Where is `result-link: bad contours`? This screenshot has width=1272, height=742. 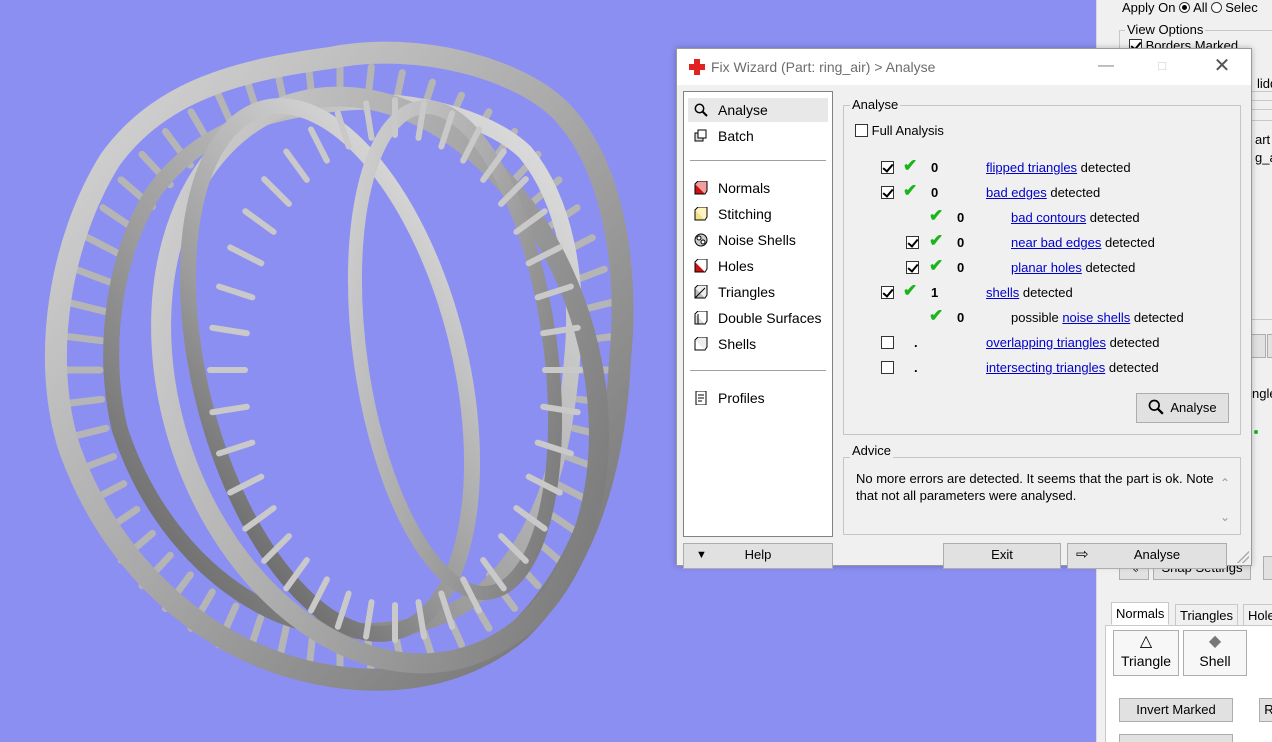
result-link: bad contours is located at coordinates (1048, 217).